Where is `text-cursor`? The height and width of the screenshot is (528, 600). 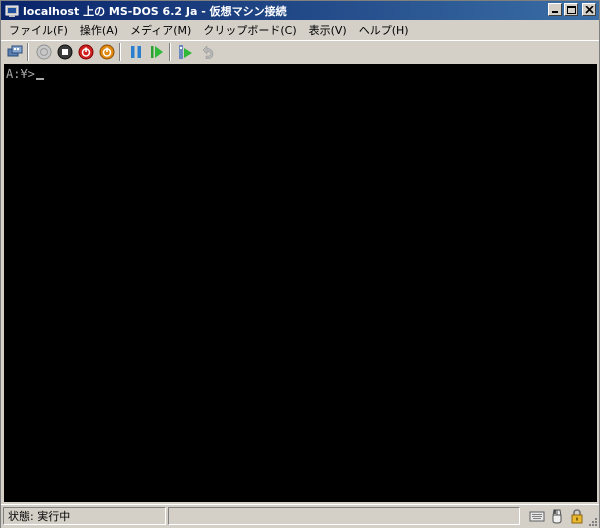 text-cursor is located at coordinates (39, 79).